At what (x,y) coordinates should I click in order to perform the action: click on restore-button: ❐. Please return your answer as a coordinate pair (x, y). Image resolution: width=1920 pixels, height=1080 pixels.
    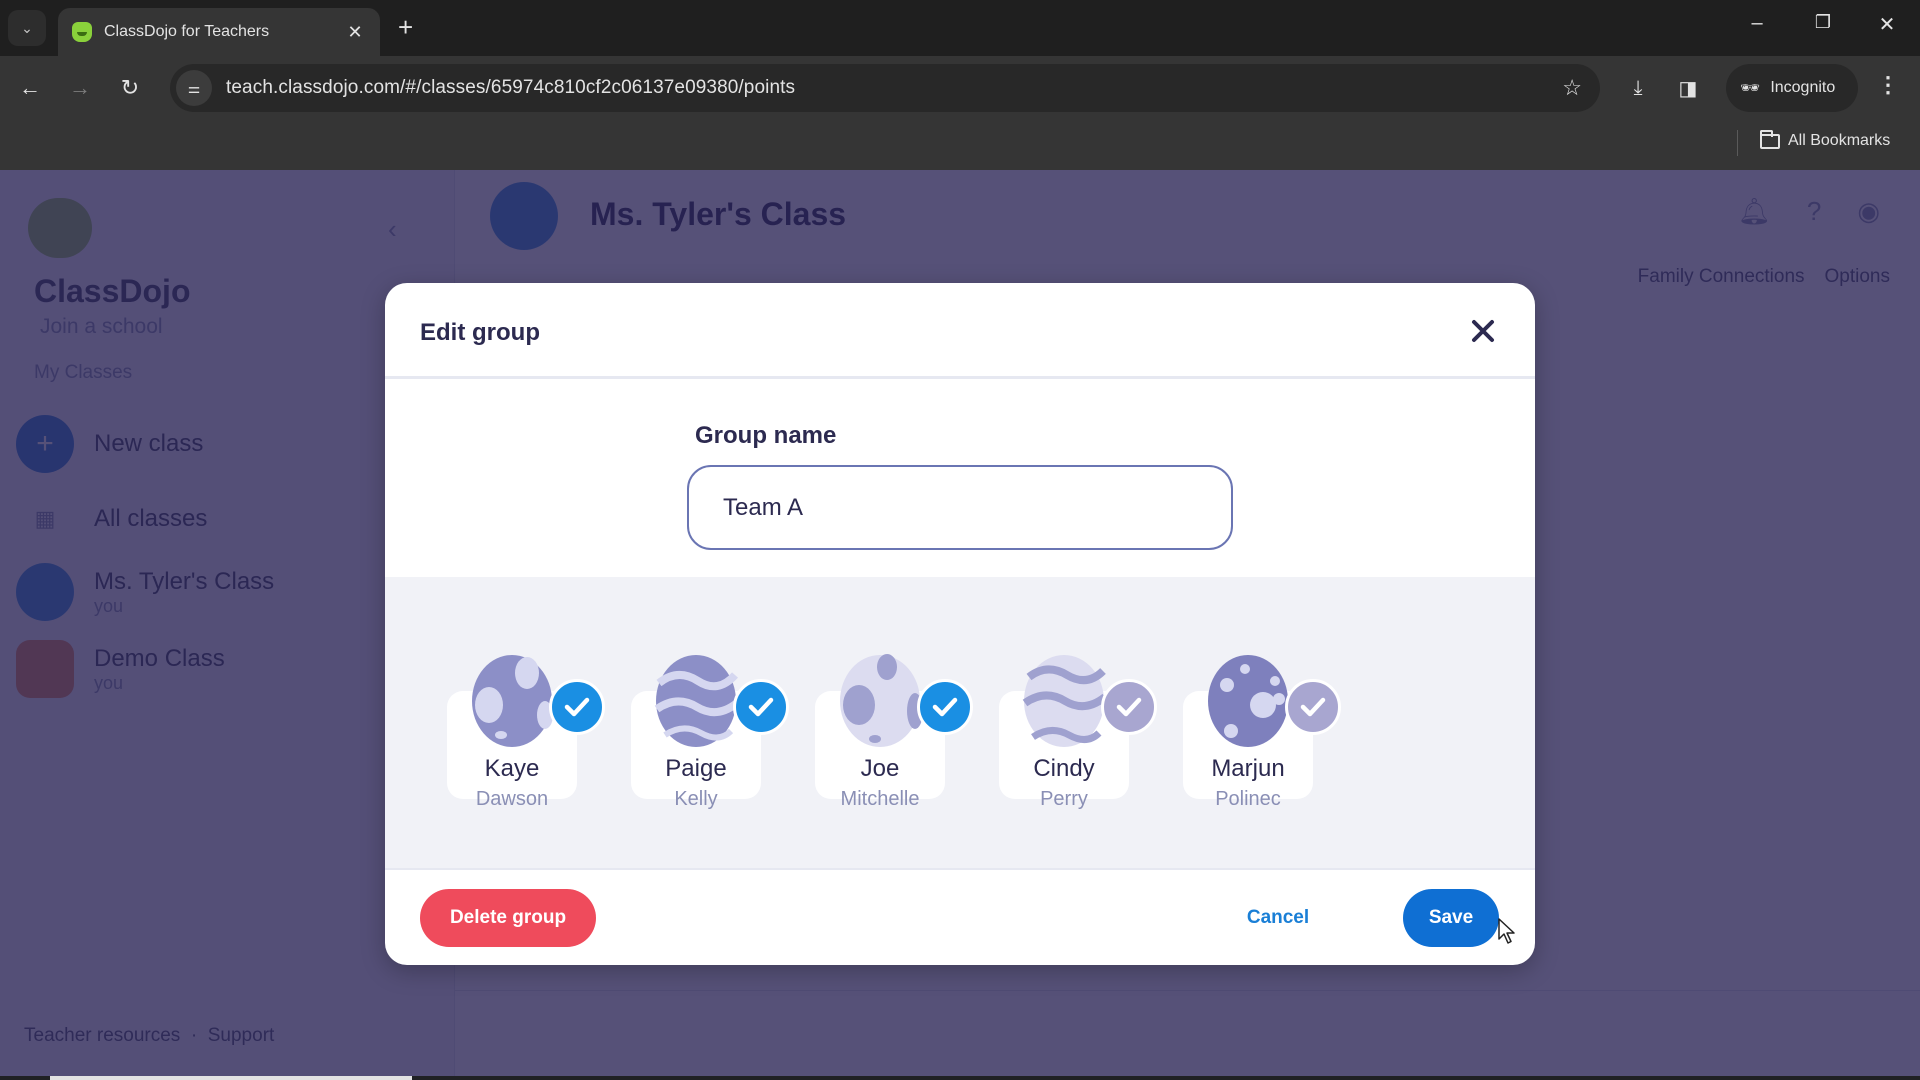
    Looking at the image, I should click on (1823, 22).